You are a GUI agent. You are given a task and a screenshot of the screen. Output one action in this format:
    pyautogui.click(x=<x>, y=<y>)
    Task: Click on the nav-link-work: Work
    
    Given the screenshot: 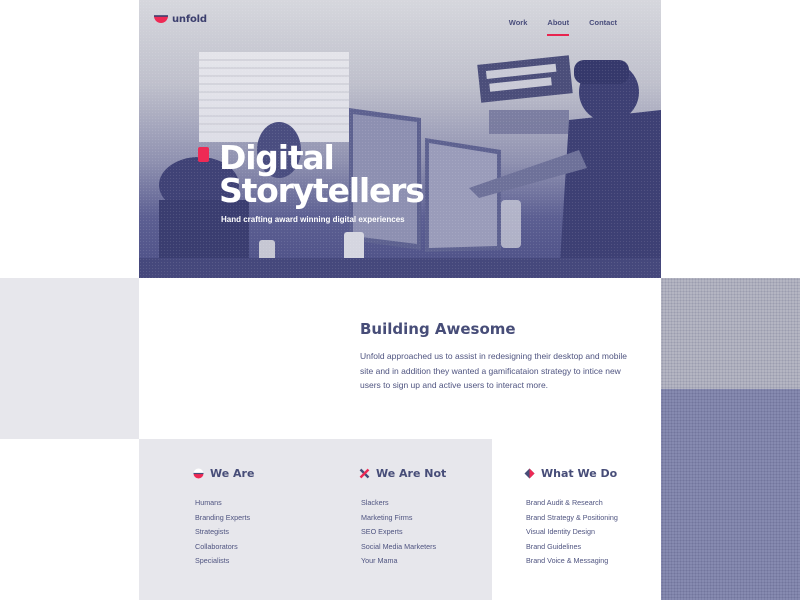 What is the action you would take?
    pyautogui.click(x=518, y=25)
    